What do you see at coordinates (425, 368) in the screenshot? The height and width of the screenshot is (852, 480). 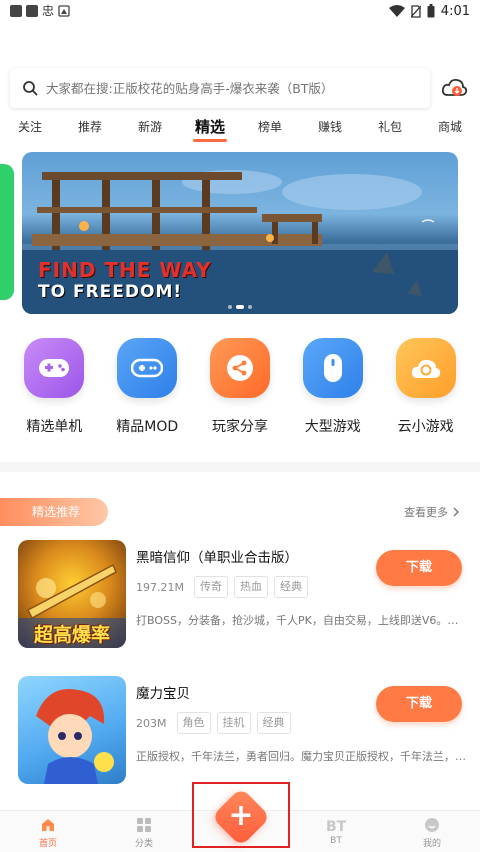 I see `cloud-game-icon` at bounding box center [425, 368].